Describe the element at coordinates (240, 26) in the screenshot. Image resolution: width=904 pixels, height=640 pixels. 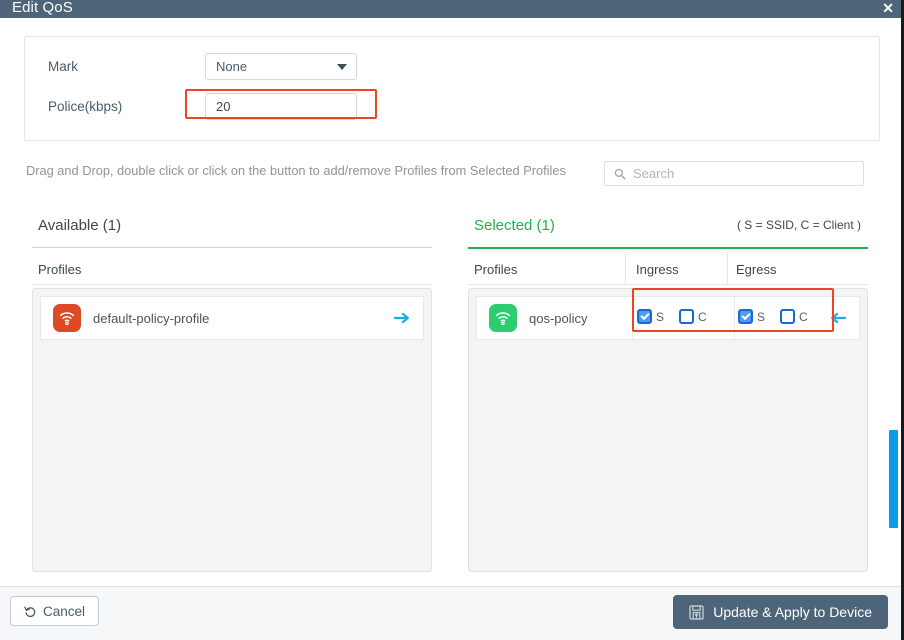
I see `clipped-scrolled-text: ··· ··· ·· ···· ··` at that location.